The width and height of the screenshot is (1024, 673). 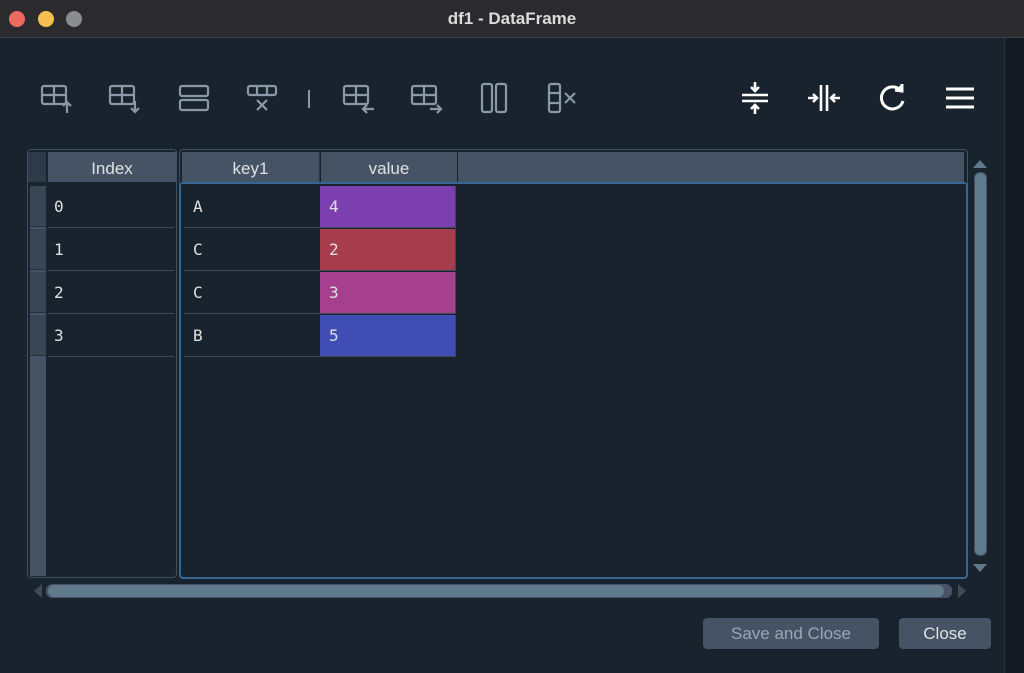 I want to click on index-panel: Index 0 1 2 3, so click(x=102, y=363).